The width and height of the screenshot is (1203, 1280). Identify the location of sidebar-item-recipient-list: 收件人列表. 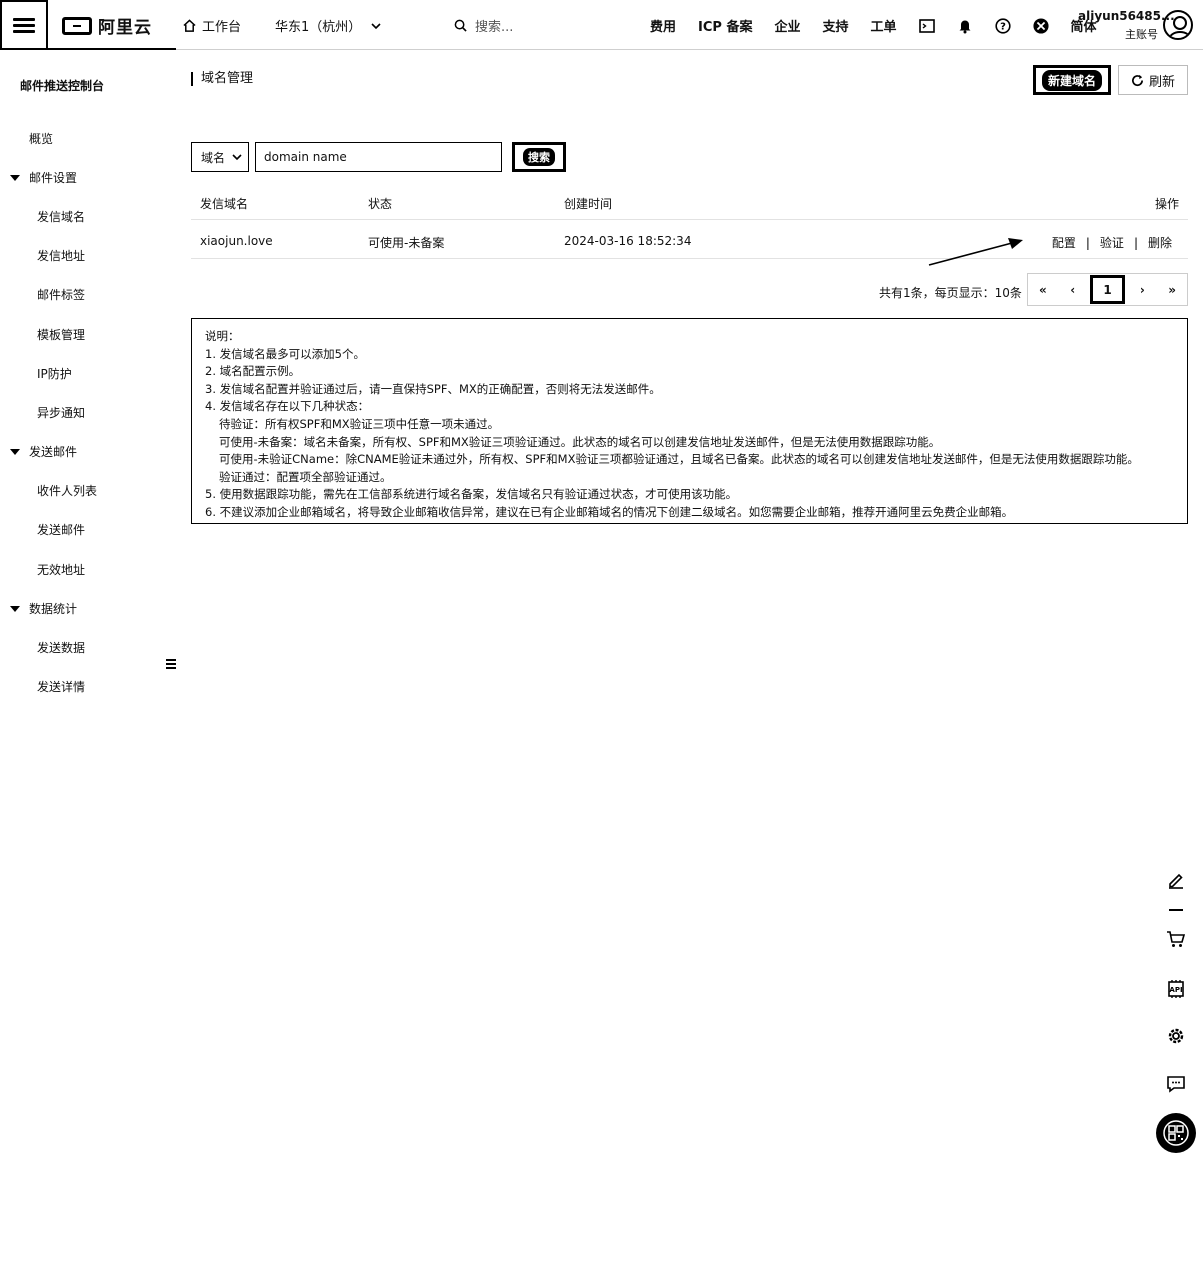
(67, 490).